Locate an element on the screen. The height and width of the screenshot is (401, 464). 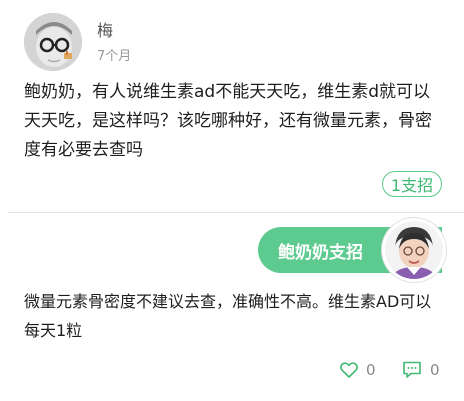
heart-outline-icon is located at coordinates (349, 370).